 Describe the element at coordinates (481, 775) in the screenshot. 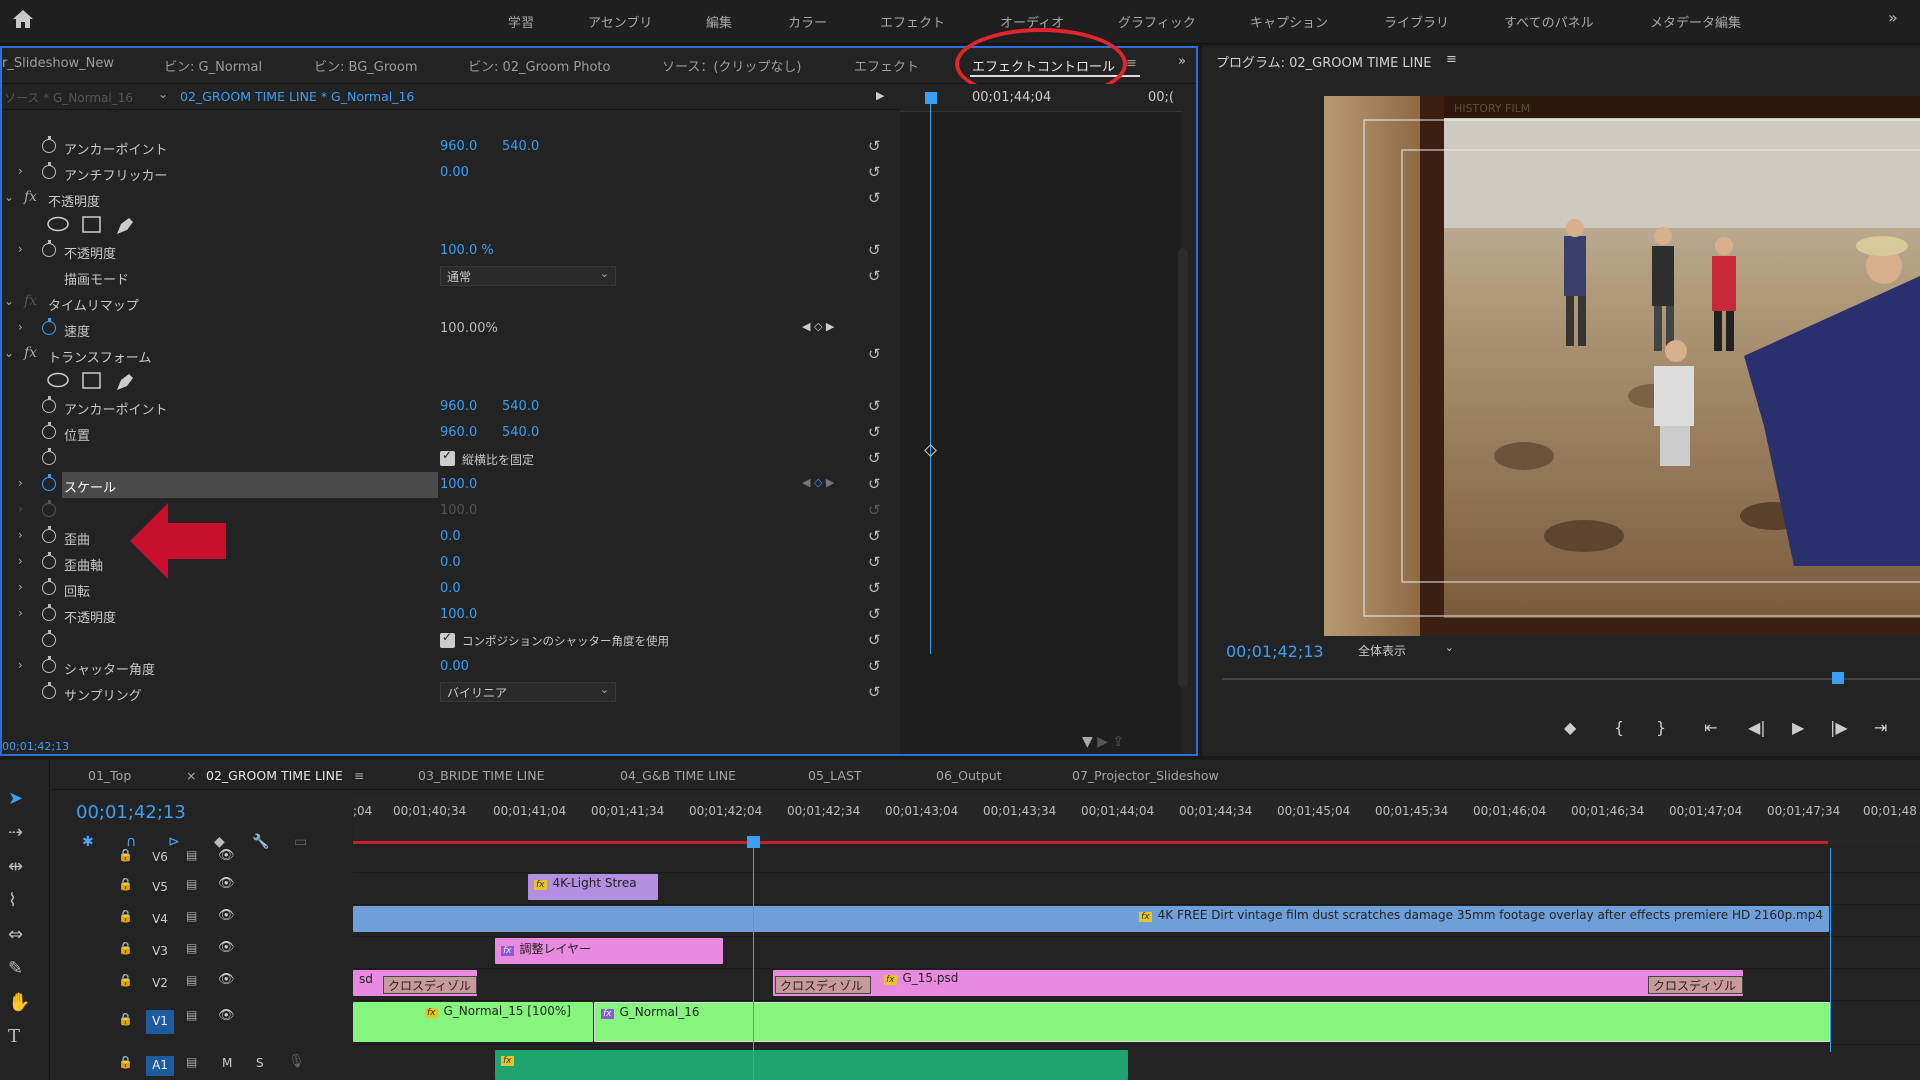

I see `sequence-tab: 03_BRIDE TIME LINE` at that location.